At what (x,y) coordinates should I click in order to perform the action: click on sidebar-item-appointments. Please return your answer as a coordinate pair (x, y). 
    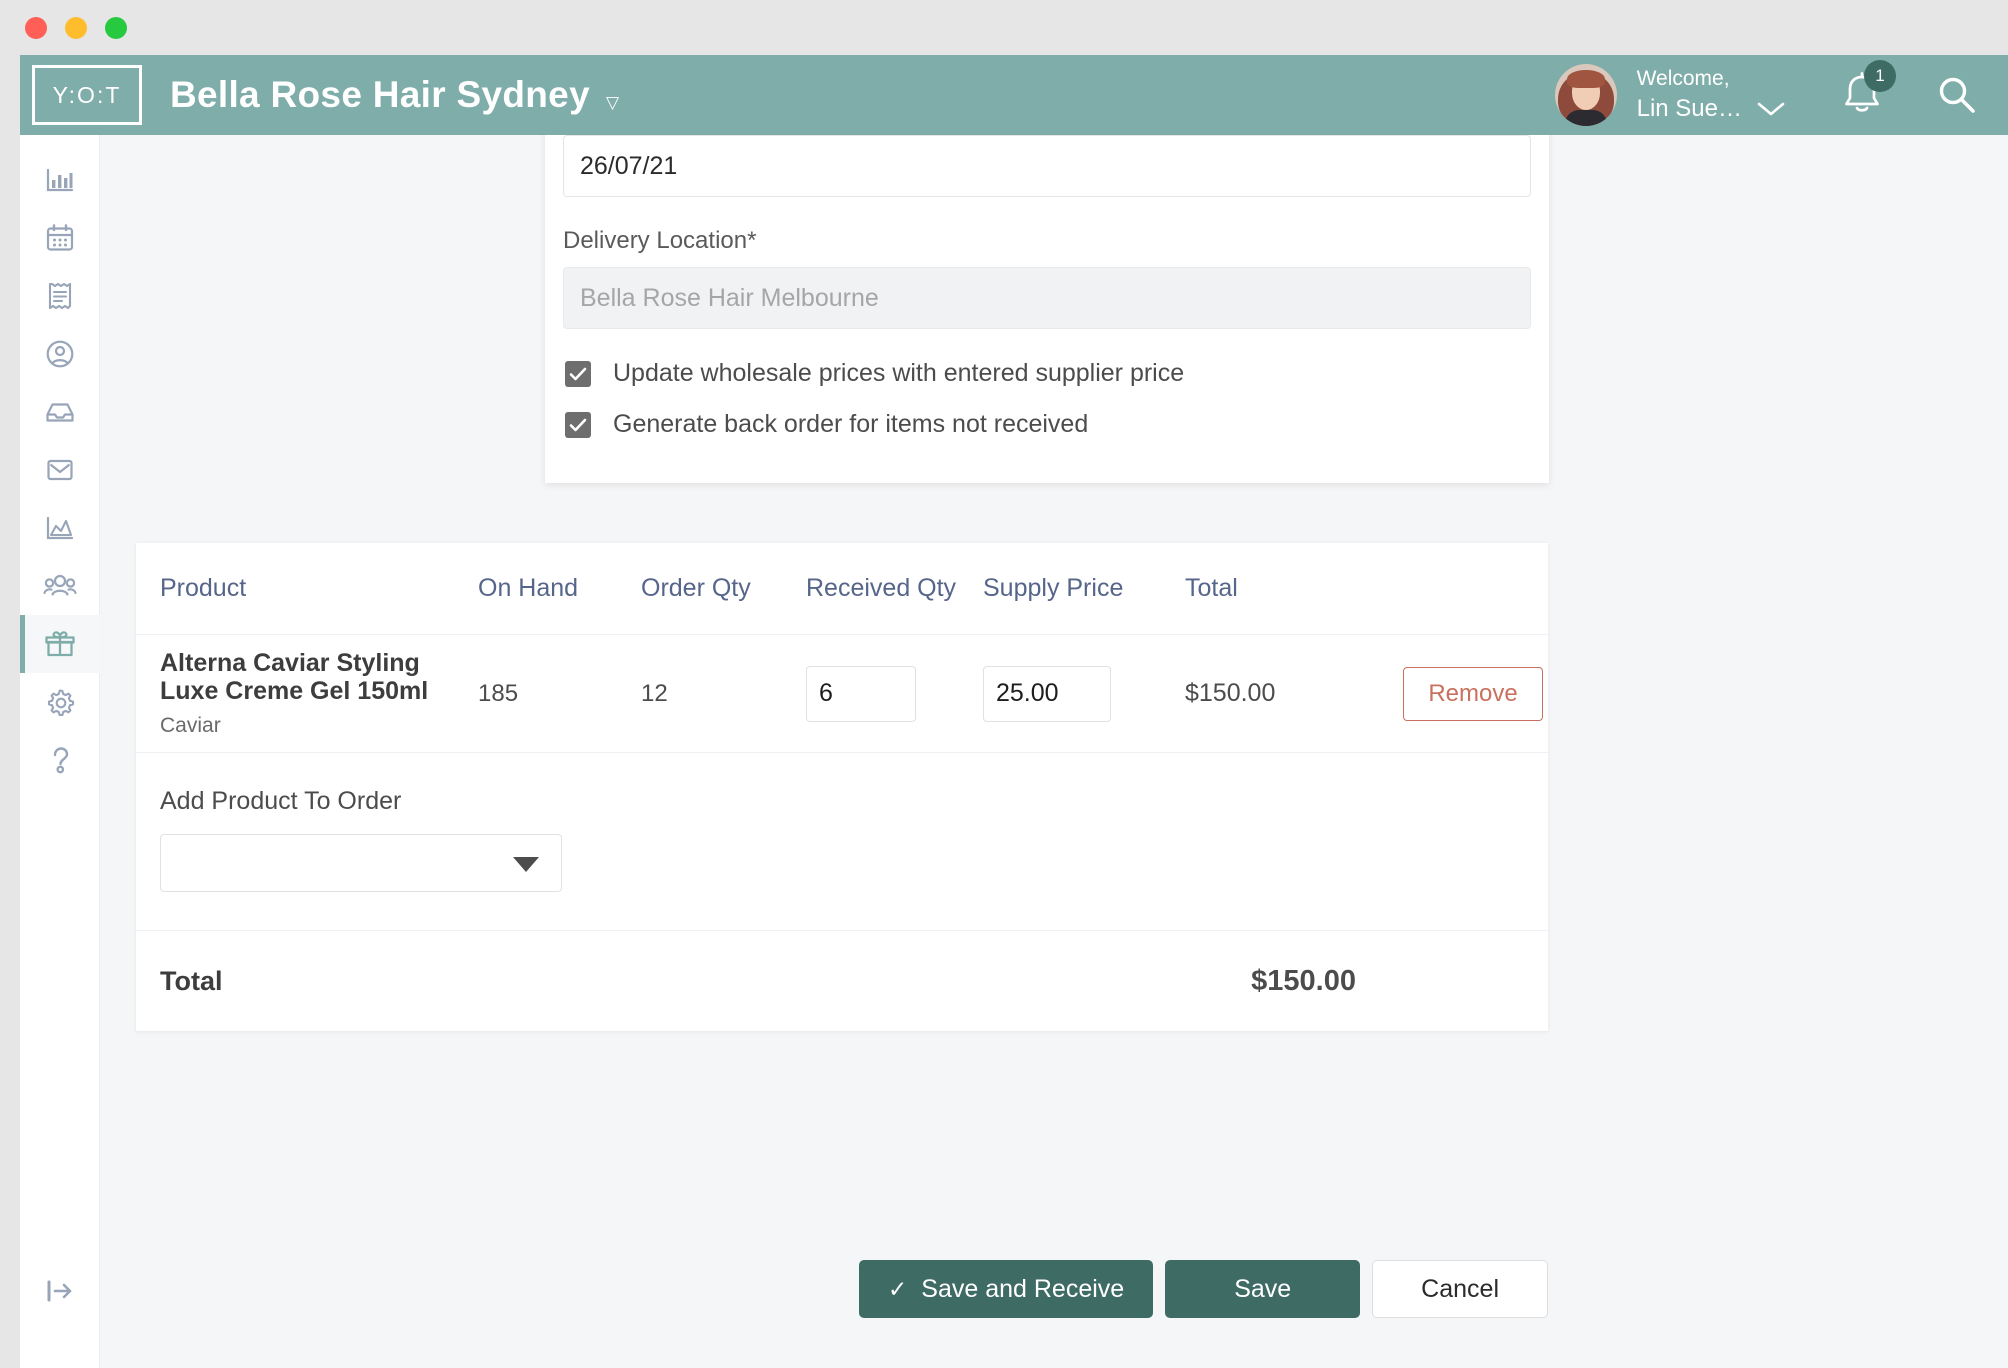
    Looking at the image, I should click on (60, 238).